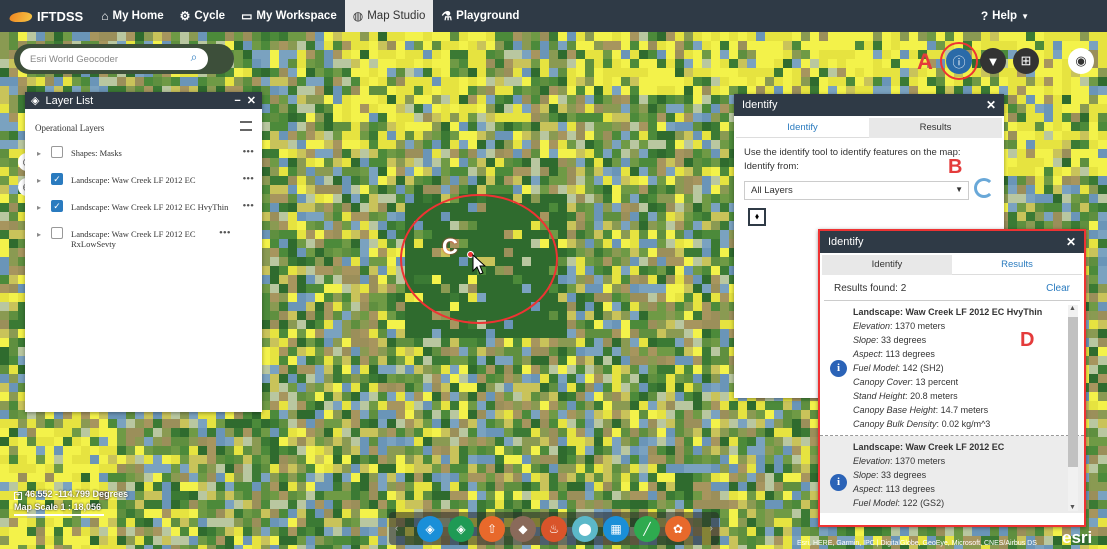 The height and width of the screenshot is (549, 1107). What do you see at coordinates (1025, 16) in the screenshot?
I see `caret-down-icon: ▼` at bounding box center [1025, 16].